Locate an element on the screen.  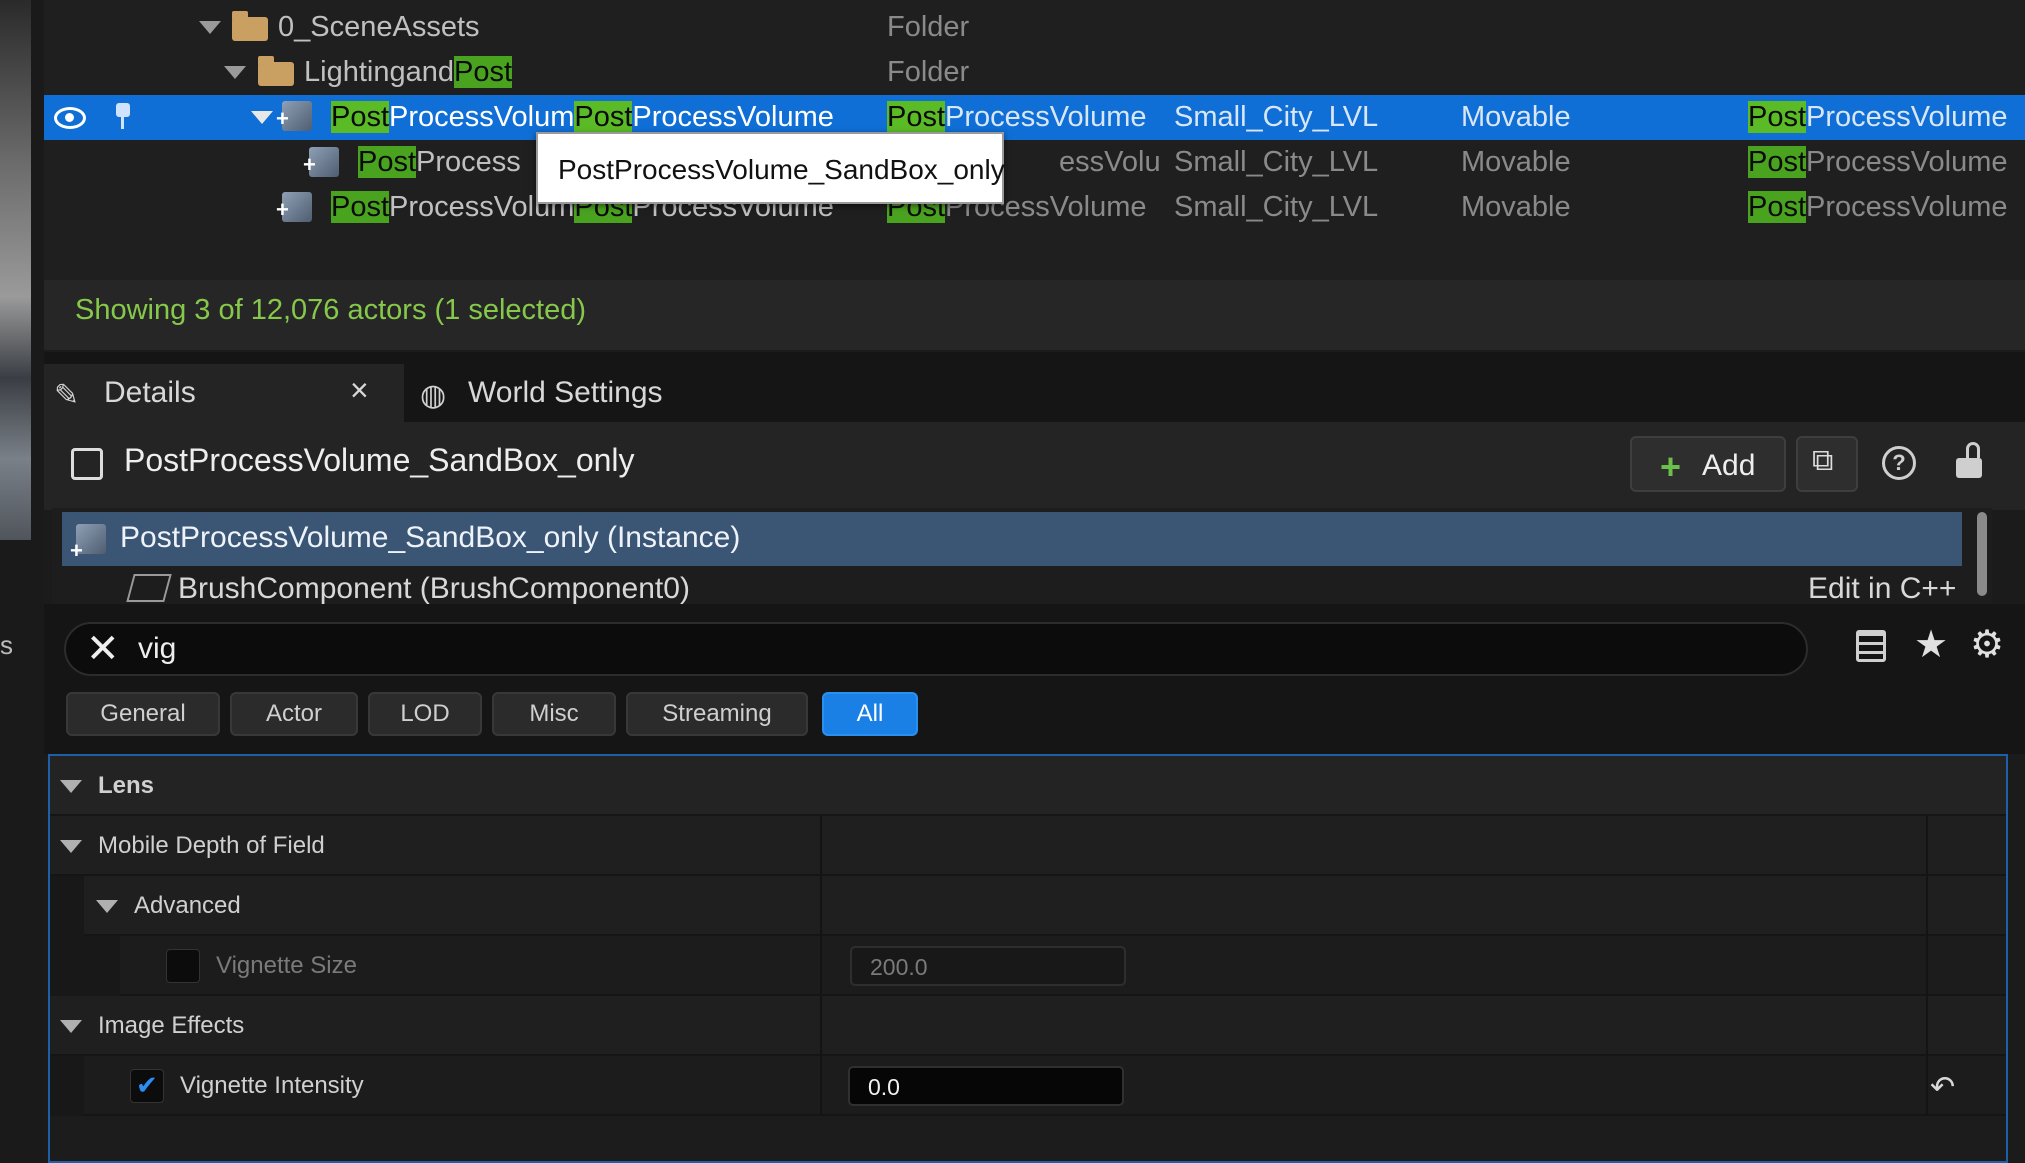
filter-general: General is located at coordinates (143, 714).